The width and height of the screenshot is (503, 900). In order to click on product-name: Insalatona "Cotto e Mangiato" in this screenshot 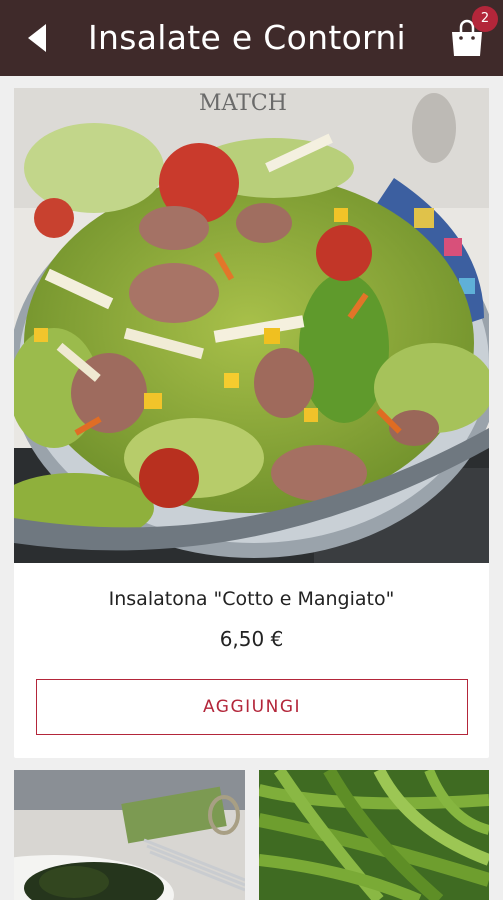, I will do `click(251, 599)`.